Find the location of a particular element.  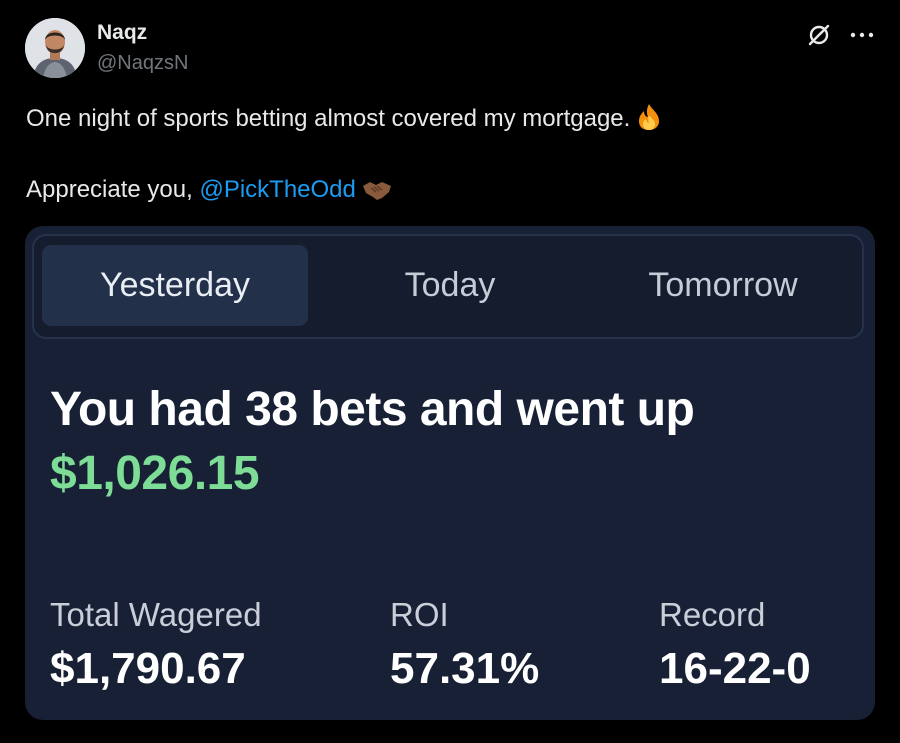

day-tab-bar: Yesterday Today Tomorrow is located at coordinates (448, 286).